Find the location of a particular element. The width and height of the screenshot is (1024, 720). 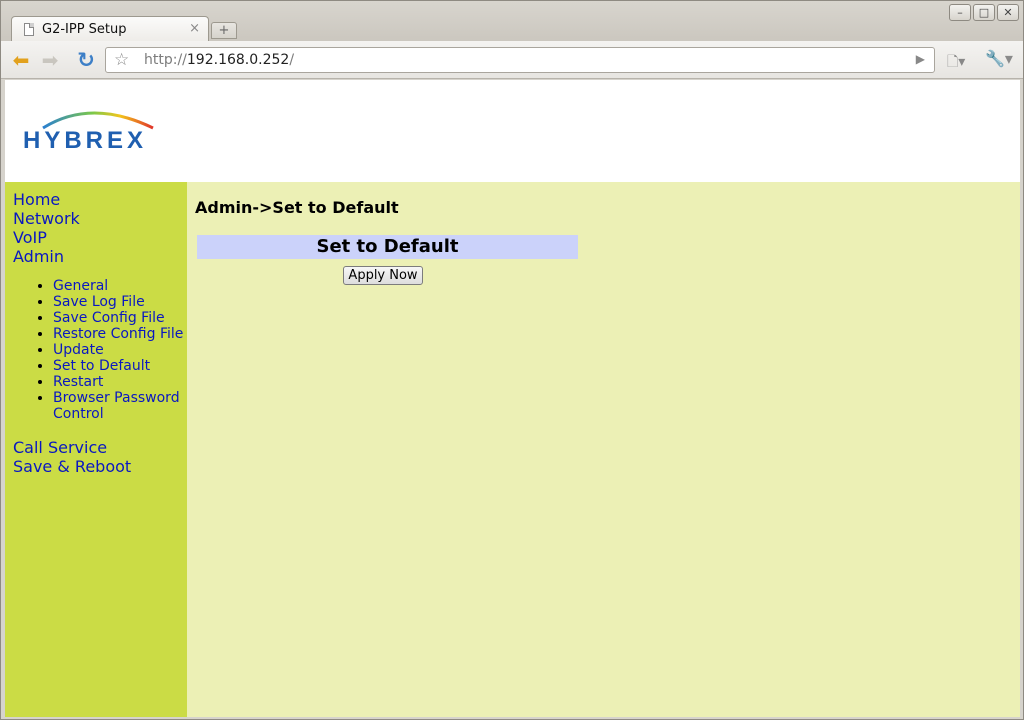

back-arrow-icon: ⬅ is located at coordinates (21, 60).